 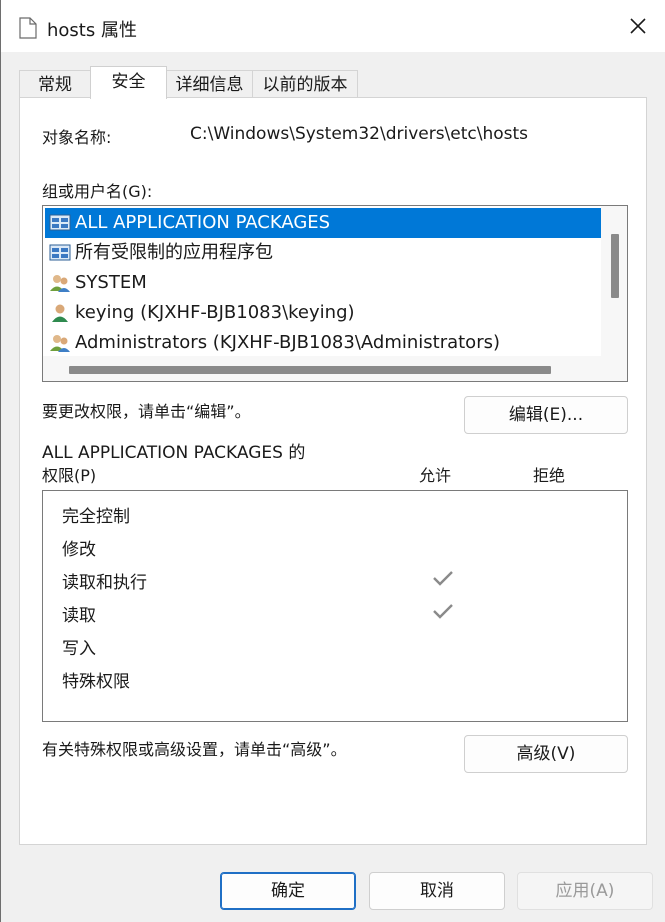 I want to click on permission-name: 写入, so click(x=79, y=649).